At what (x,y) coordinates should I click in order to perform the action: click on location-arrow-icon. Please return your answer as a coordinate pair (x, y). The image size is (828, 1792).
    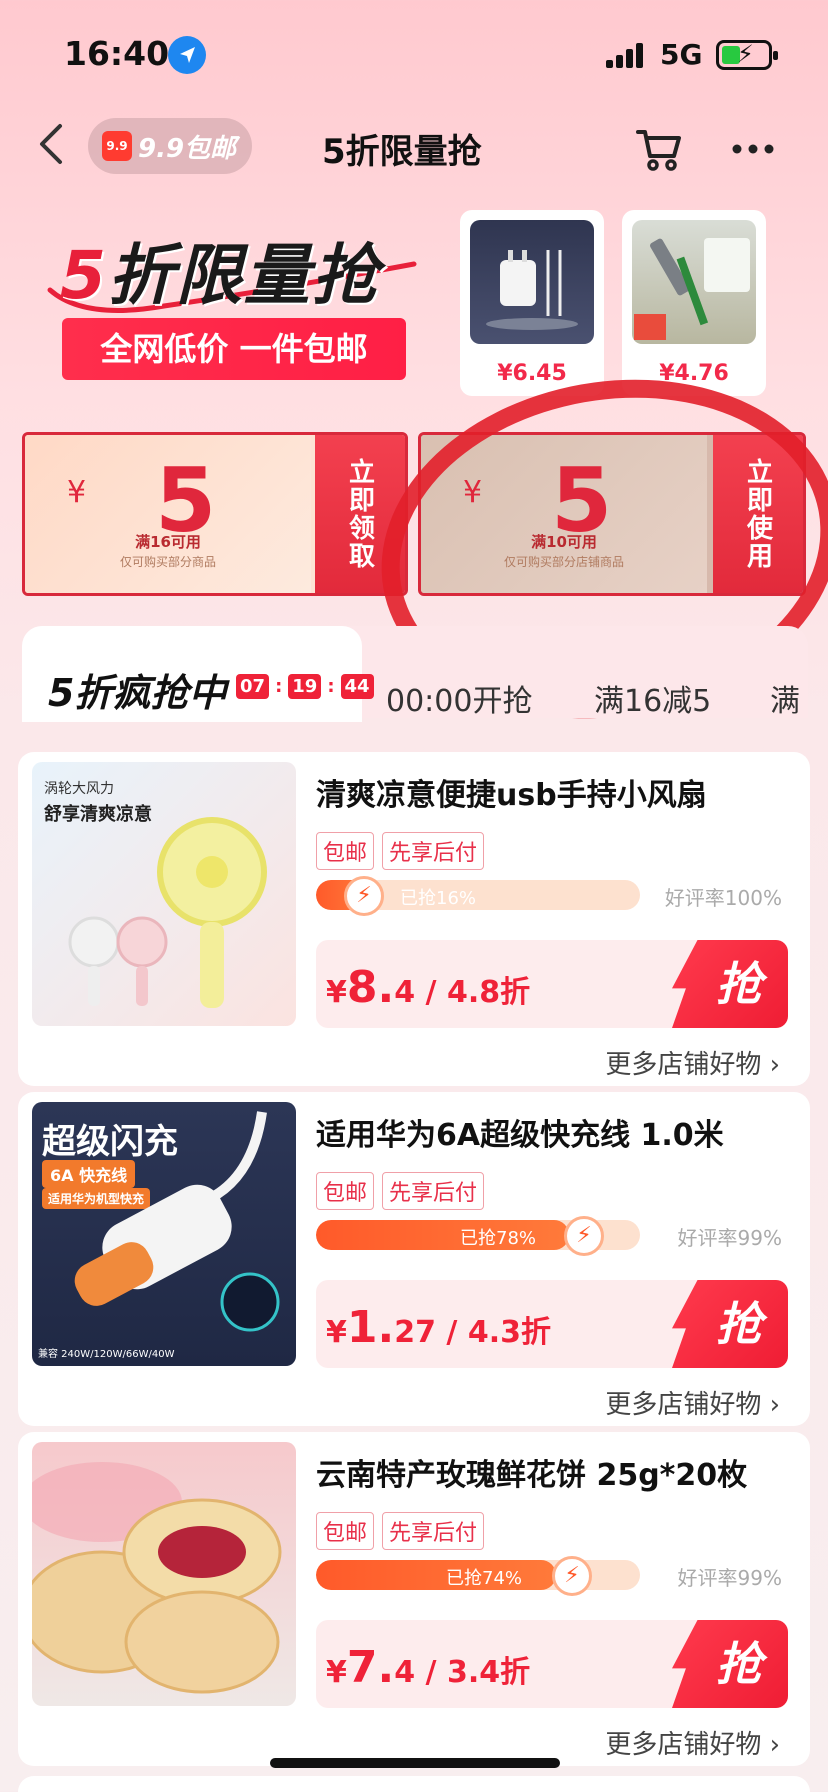
    Looking at the image, I should click on (187, 55).